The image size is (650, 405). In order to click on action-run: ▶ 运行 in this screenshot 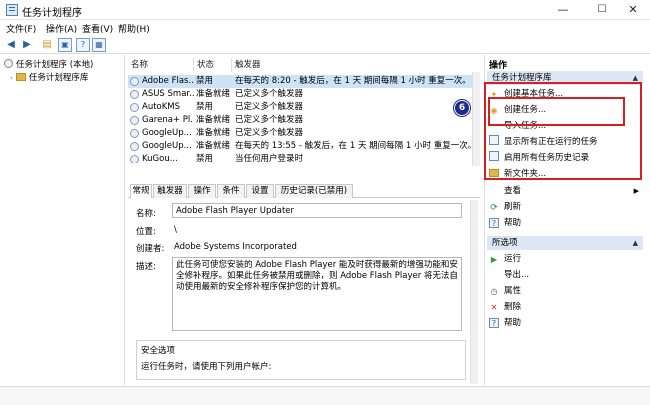, I will do `click(565, 259)`.